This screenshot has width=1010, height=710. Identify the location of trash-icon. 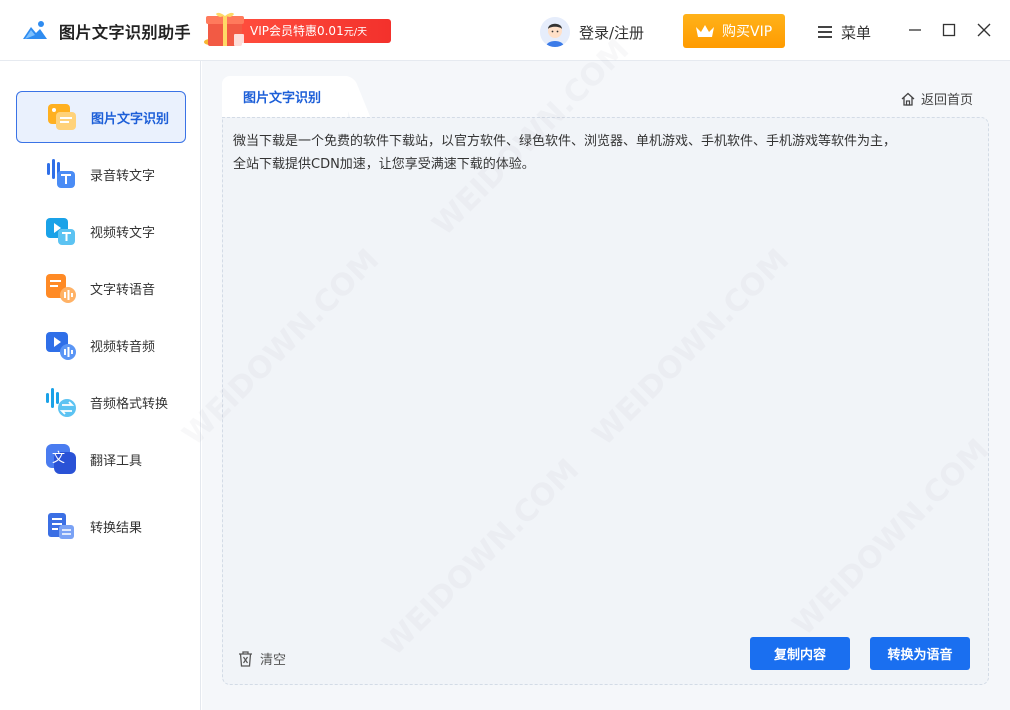
(245, 658).